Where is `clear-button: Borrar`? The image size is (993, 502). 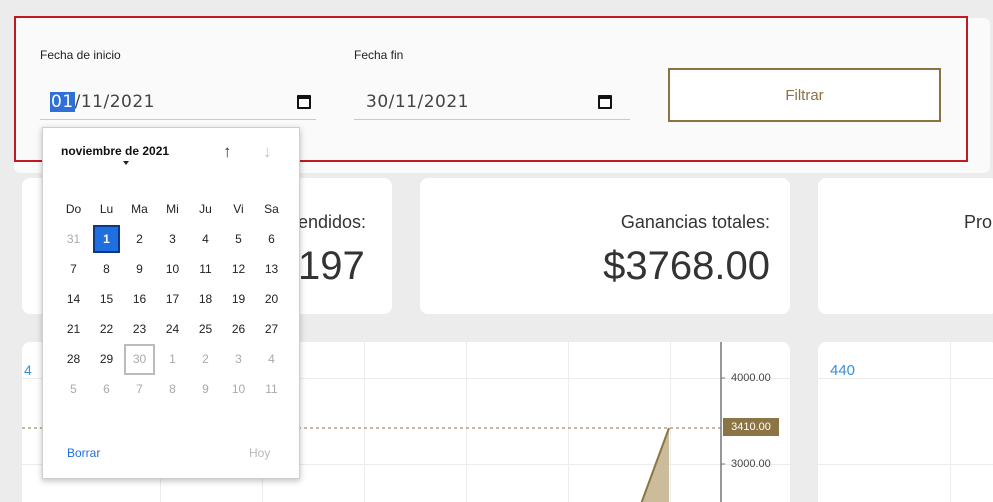 clear-button: Borrar is located at coordinates (83, 453).